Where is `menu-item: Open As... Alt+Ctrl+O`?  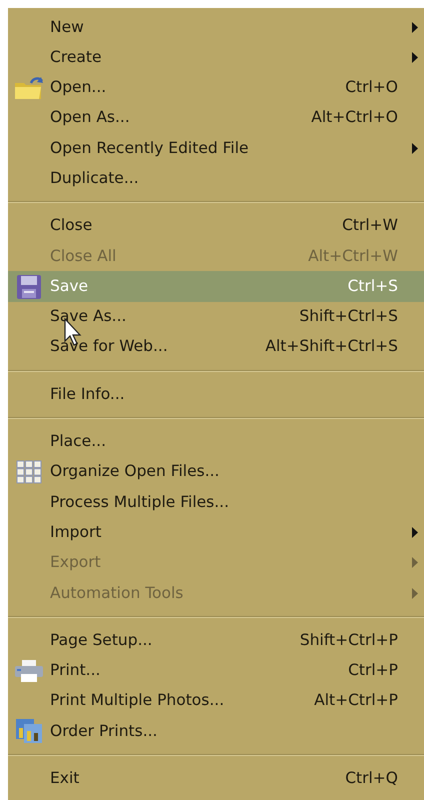
menu-item: Open As... Alt+Ctrl+O is located at coordinates (216, 118).